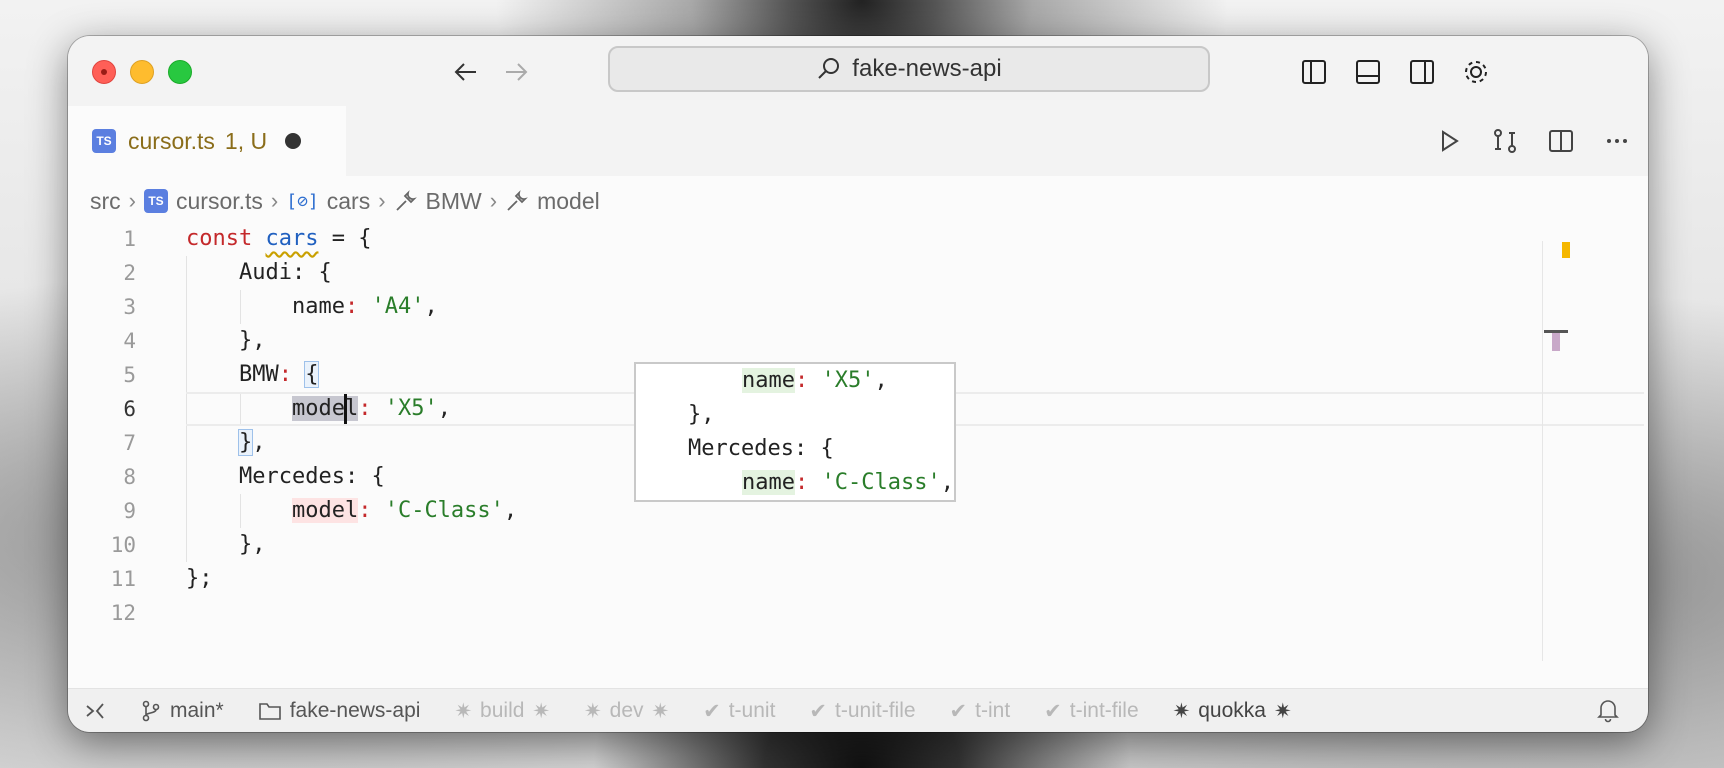 The height and width of the screenshot is (768, 1724). What do you see at coordinates (875, 710) in the screenshot?
I see `task-label: t-unit-file` at bounding box center [875, 710].